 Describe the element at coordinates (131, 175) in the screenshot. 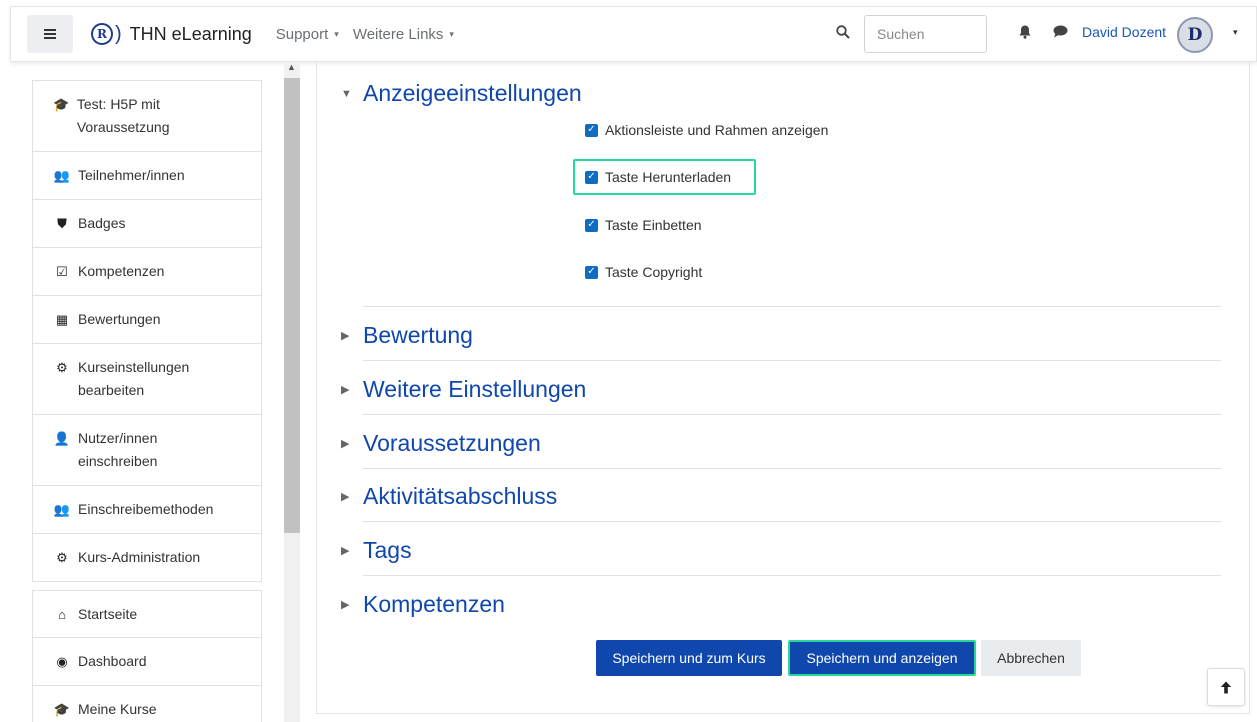

I see `sidebar-item-label: Teilnehmer/innen` at that location.